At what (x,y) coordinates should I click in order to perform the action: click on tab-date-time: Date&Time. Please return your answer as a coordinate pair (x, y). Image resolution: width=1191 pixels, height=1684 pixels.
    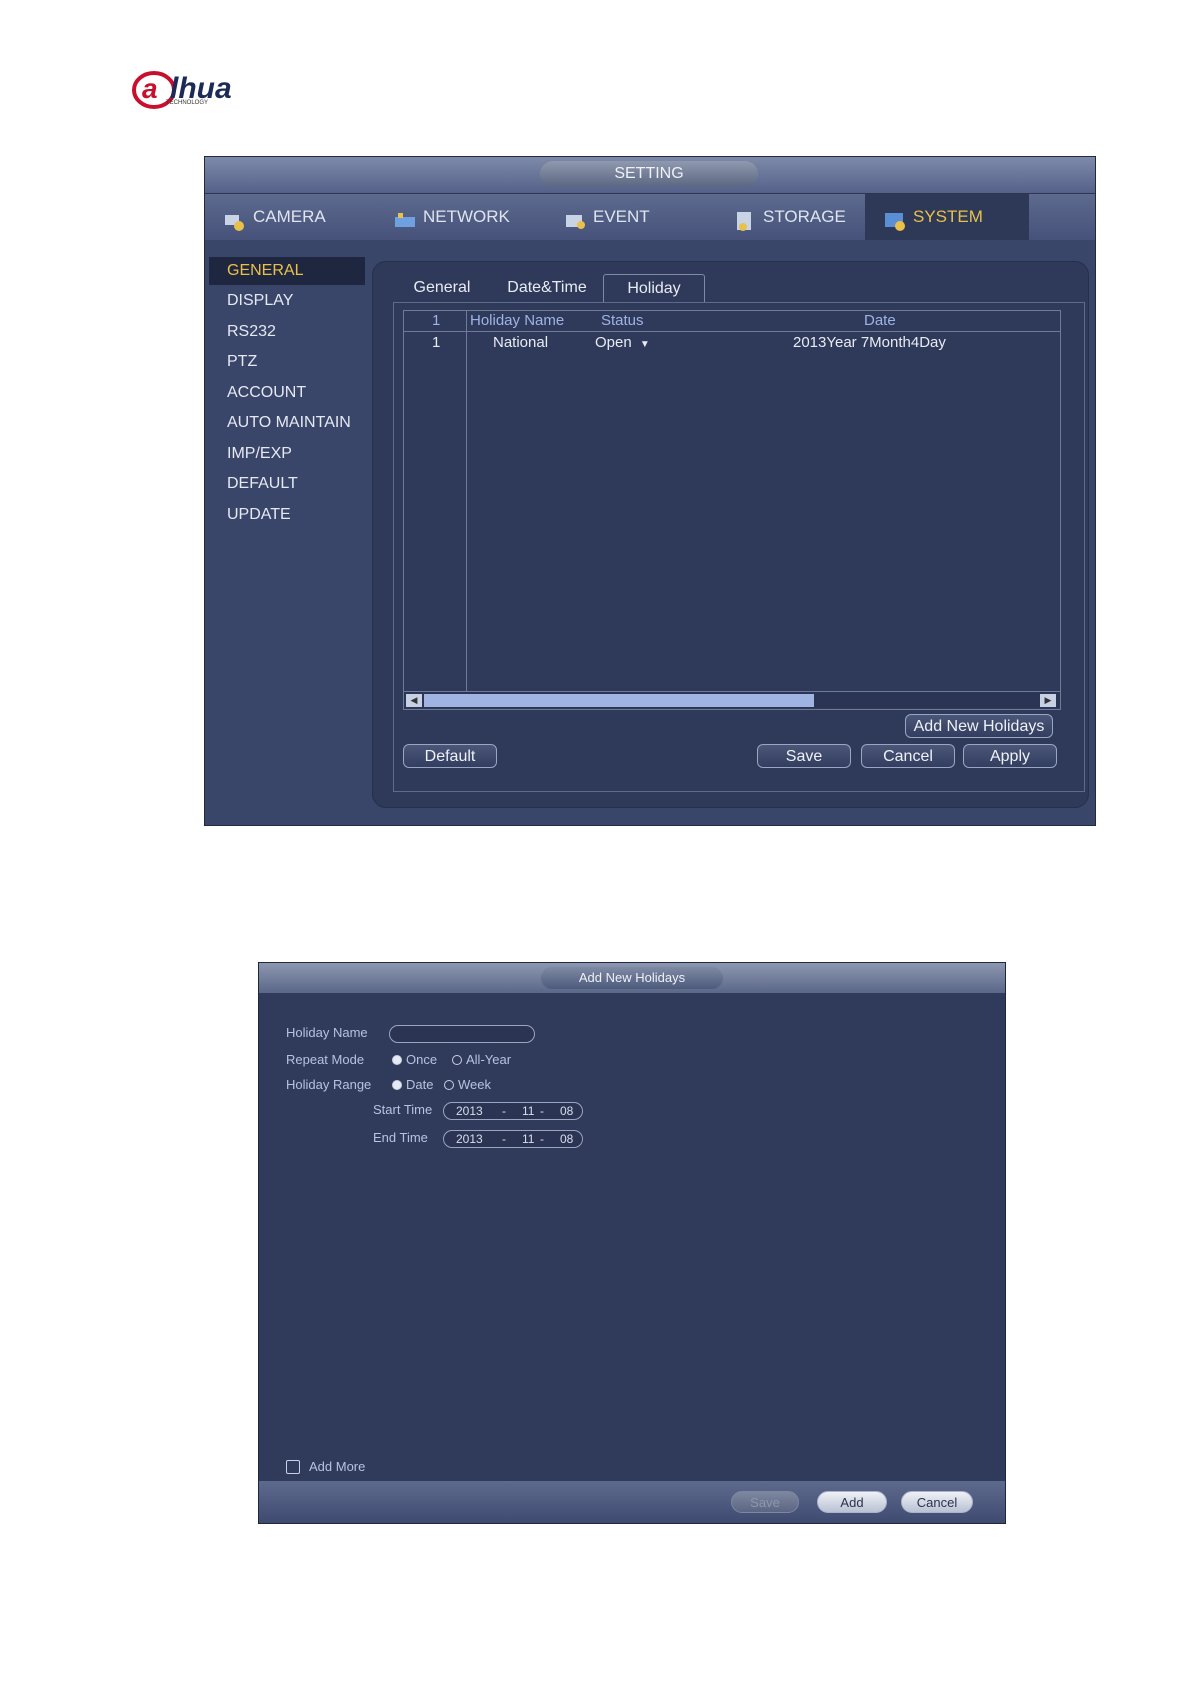
    Looking at the image, I should click on (547, 288).